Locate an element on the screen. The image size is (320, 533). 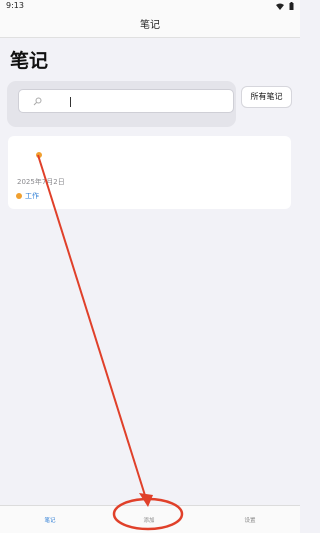
nav-title: 笔记 is located at coordinates (150, 25).